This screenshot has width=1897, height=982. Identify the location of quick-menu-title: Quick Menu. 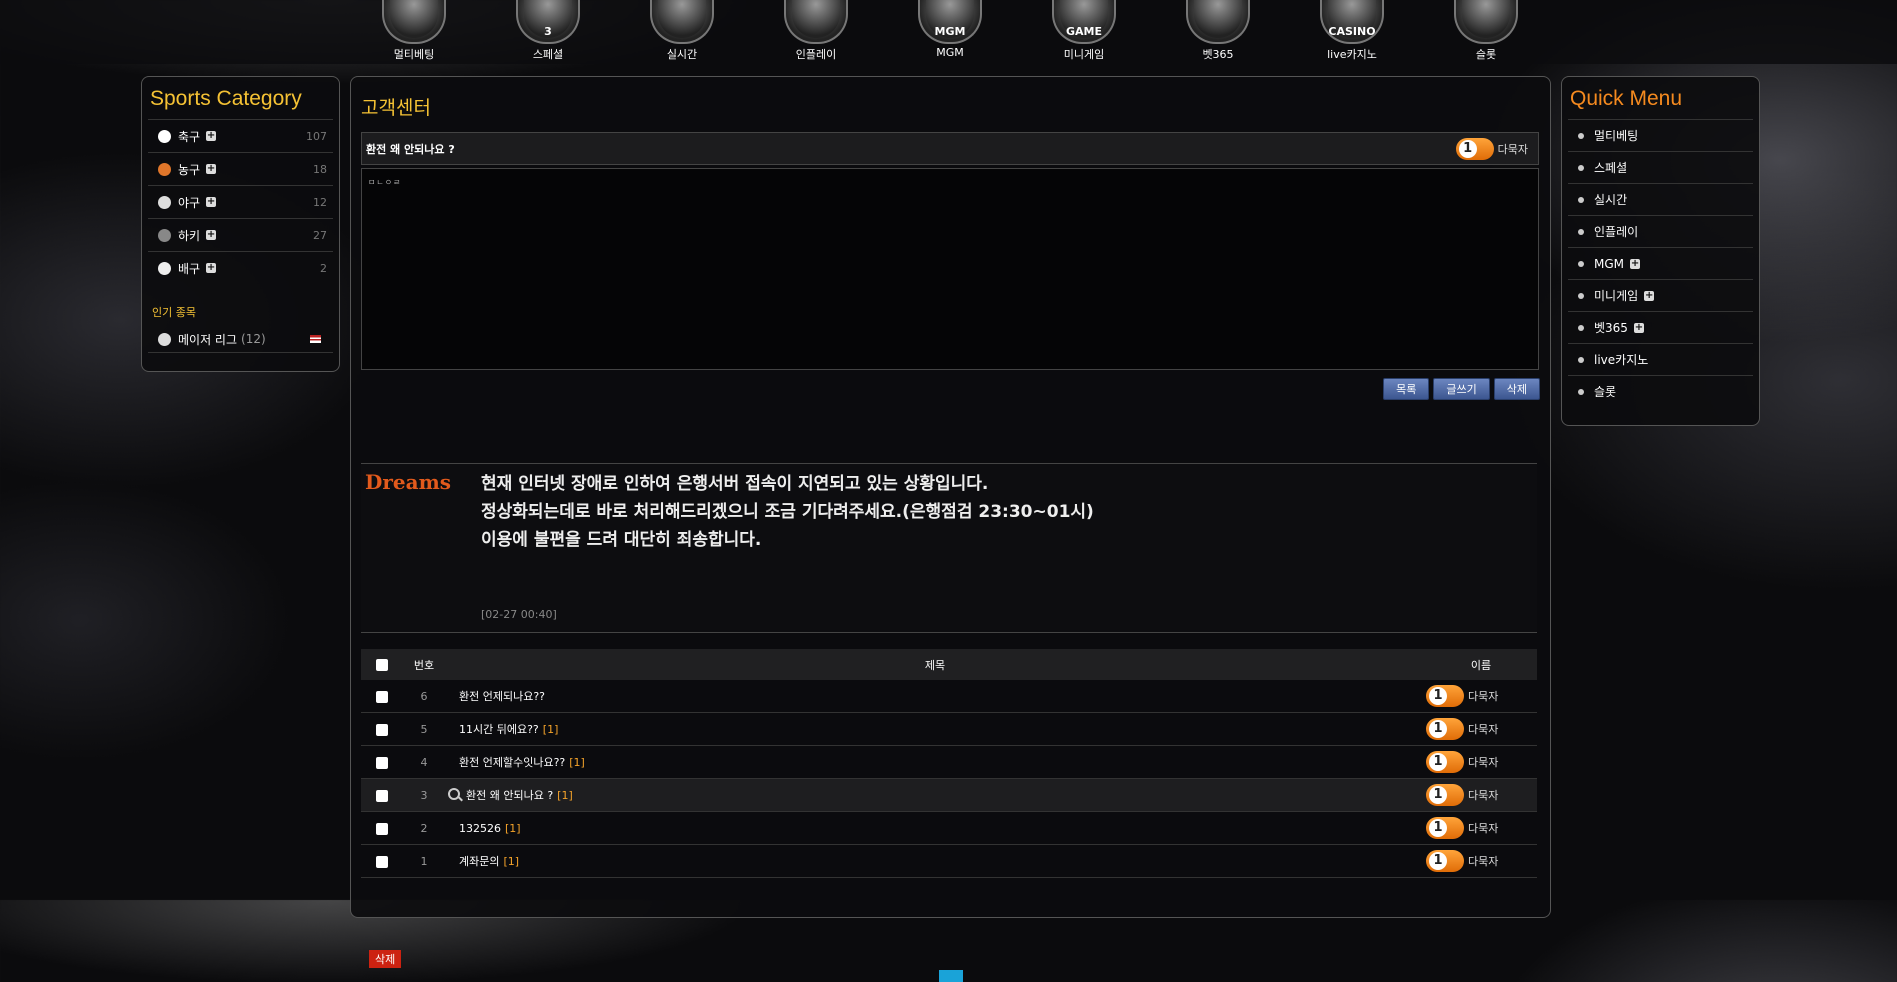
(1626, 98).